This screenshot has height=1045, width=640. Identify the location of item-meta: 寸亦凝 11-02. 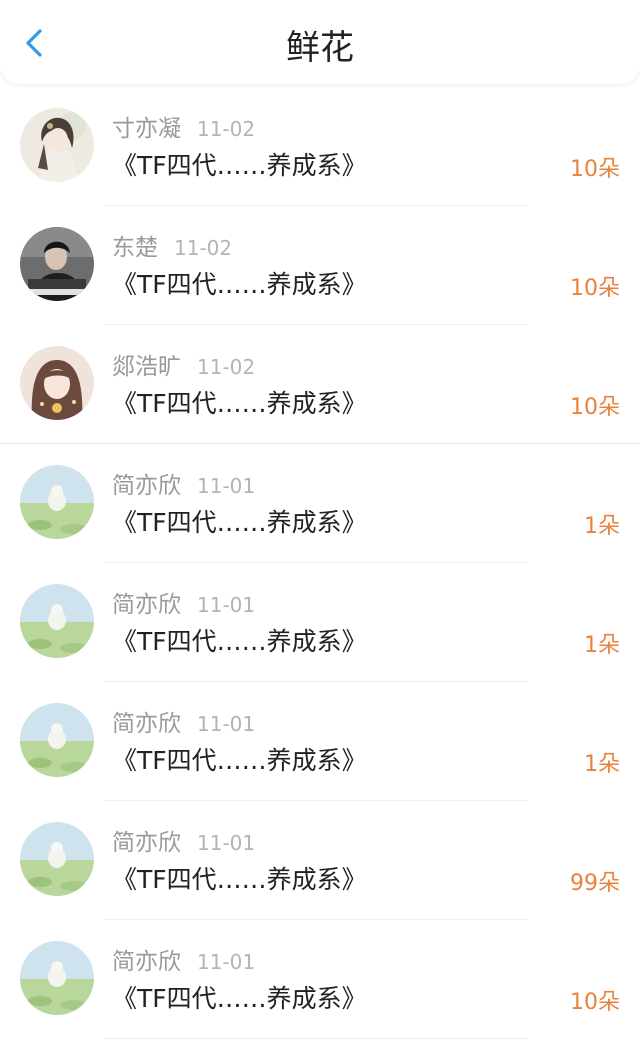
(184, 125).